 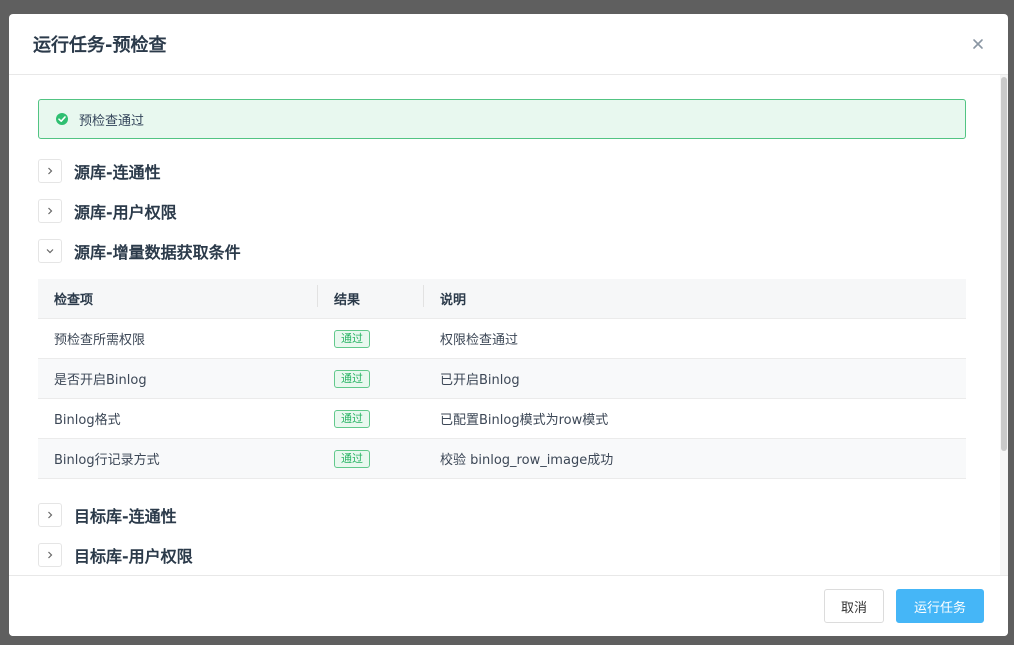 What do you see at coordinates (524, 420) in the screenshot?
I see `cell-desc: 已配置Binlog模式为row模式` at bounding box center [524, 420].